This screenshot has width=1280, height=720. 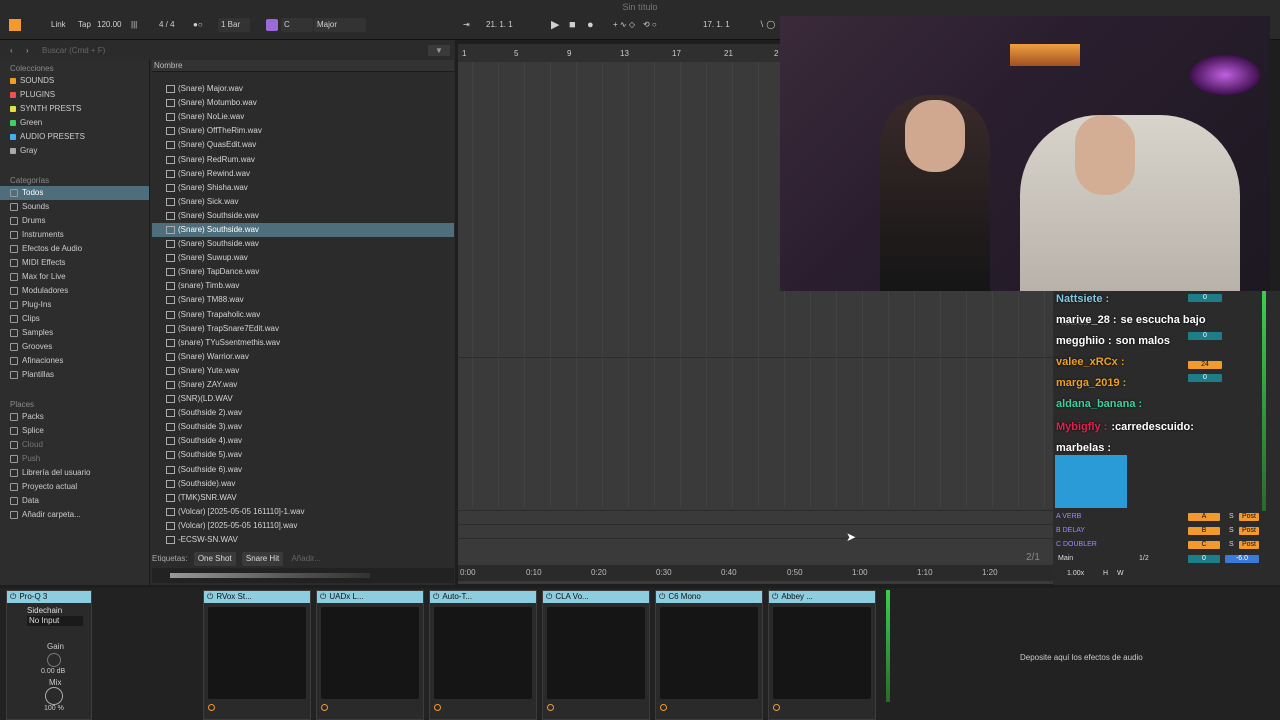 What do you see at coordinates (74, 207) in the screenshot?
I see `category-sounds: Sounds` at bounding box center [74, 207].